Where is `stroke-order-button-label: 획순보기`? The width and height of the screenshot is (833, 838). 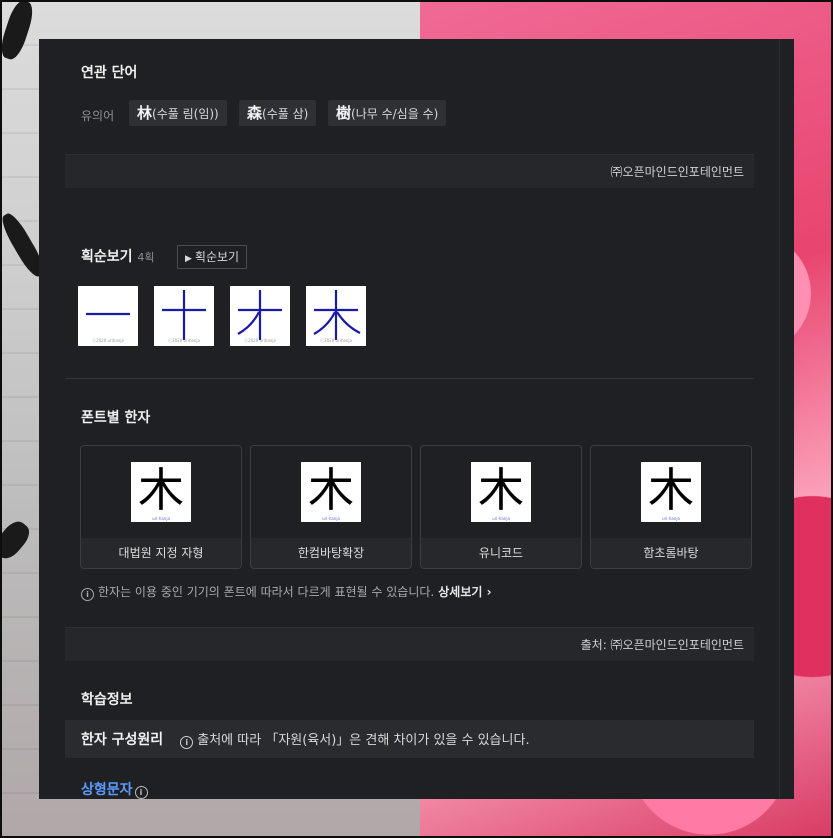
stroke-order-button-label: 획순보기 is located at coordinates (217, 257).